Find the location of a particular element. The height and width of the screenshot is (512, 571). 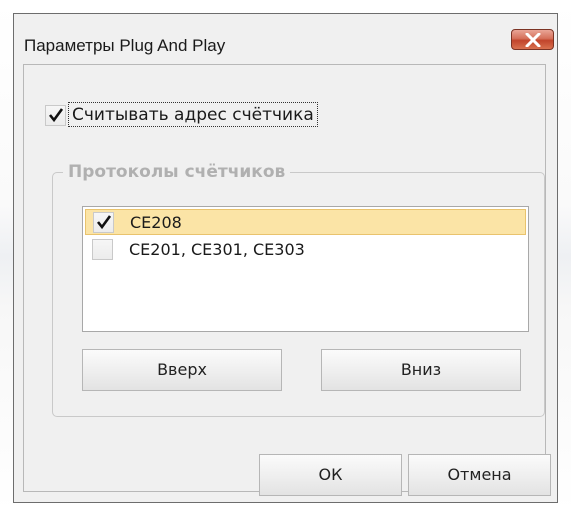

list-item-ce201-ce301-ce303: CE201, CE301, CE303 is located at coordinates (305, 250).